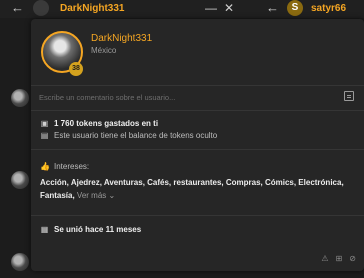 The image size is (364, 278). I want to click on report-warning-icon: ⚠, so click(324, 258).